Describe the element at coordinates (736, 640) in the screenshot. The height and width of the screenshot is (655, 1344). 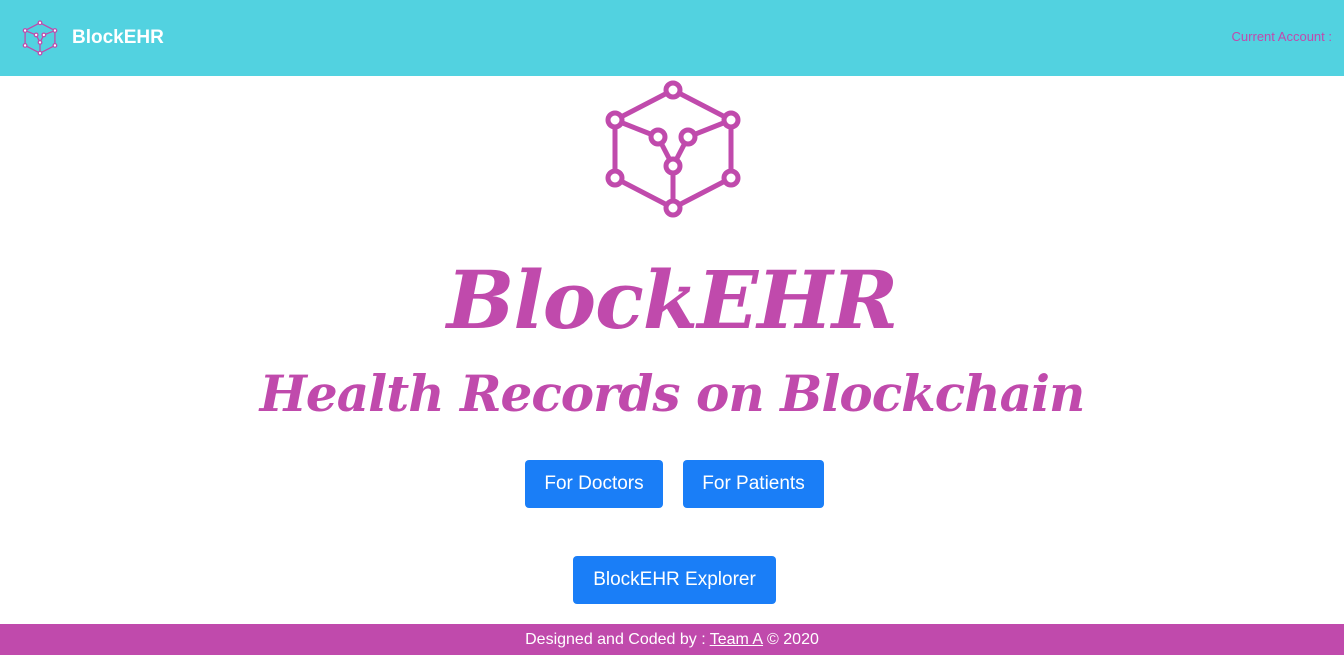
I see `team-link: Team A` at that location.